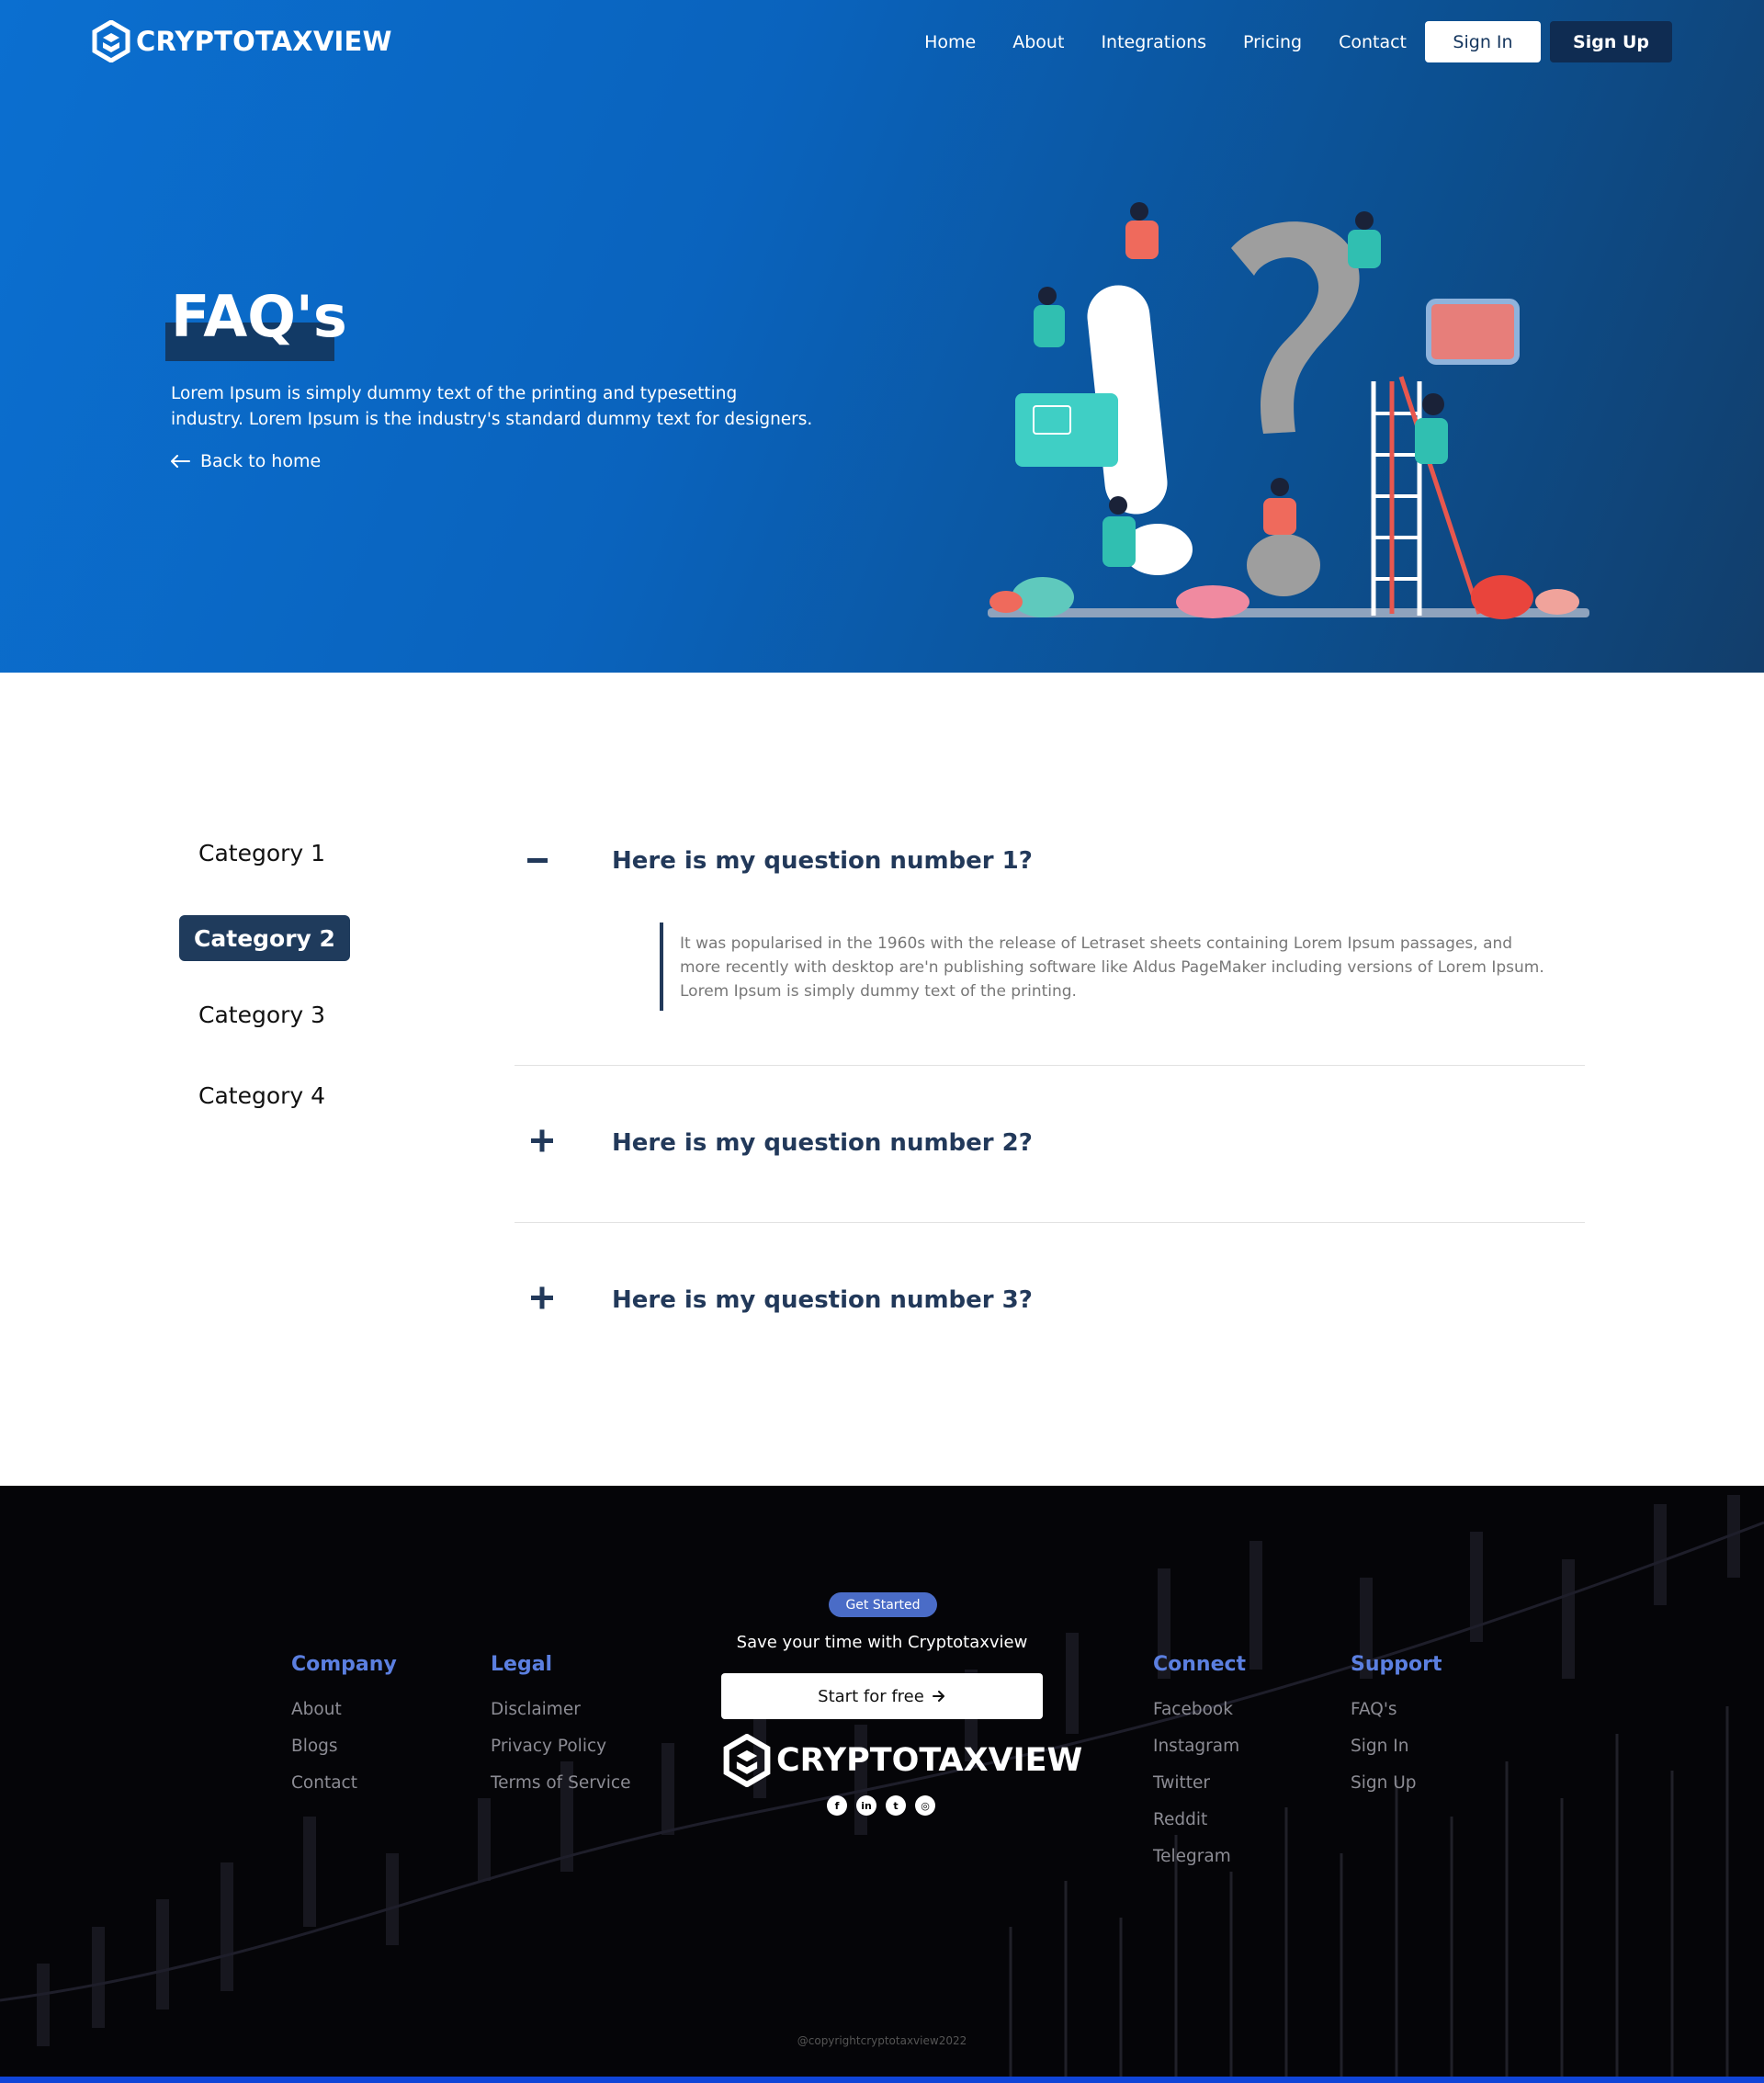 Image resolution: width=1764 pixels, height=2083 pixels. Describe the element at coordinates (180, 461) in the screenshot. I see `arrow-left-icon` at that location.